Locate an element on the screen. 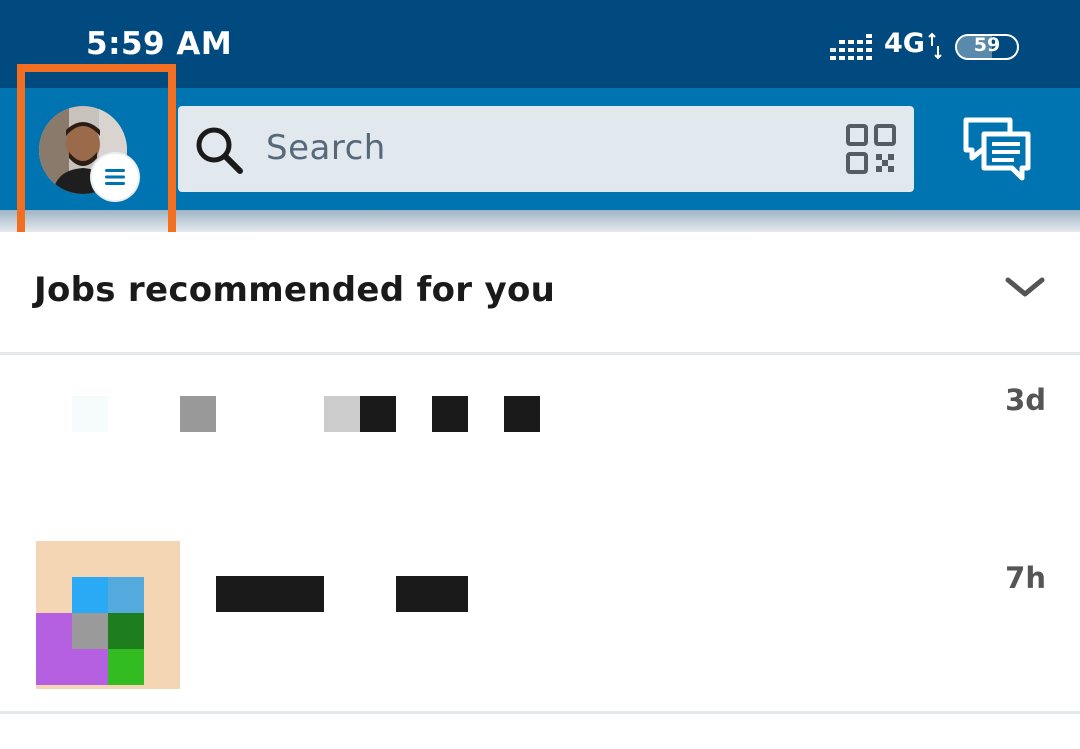 The image size is (1080, 749). highlight-box is located at coordinates (96, 158).